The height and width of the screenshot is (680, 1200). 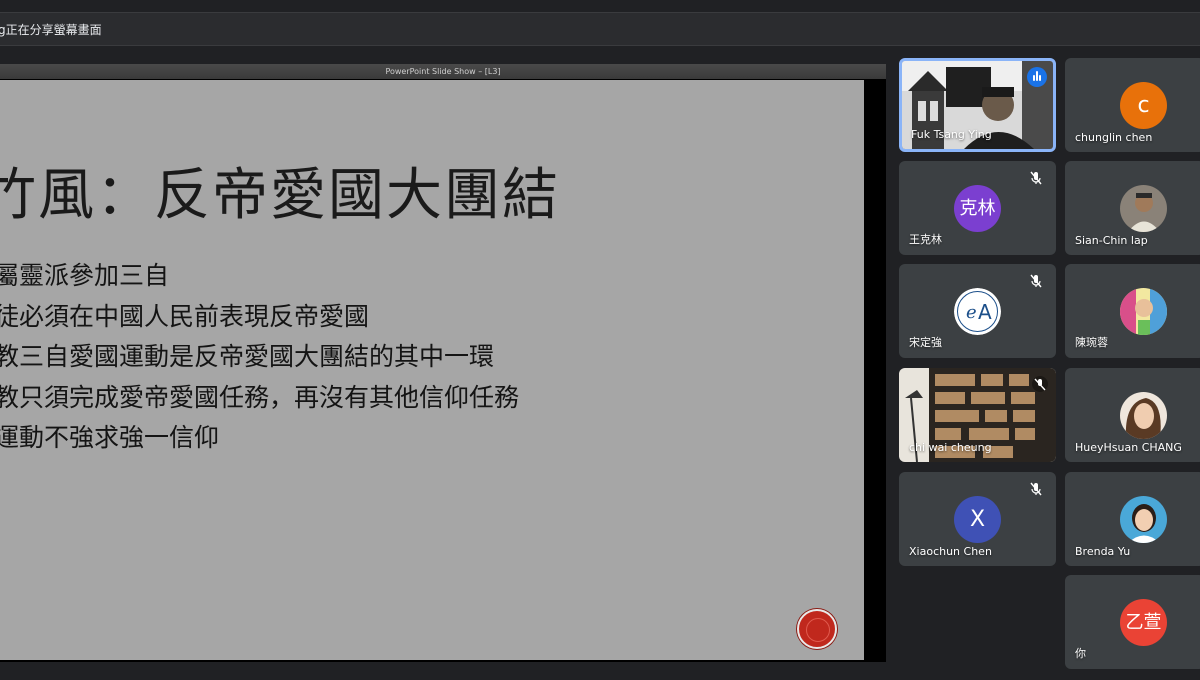 What do you see at coordinates (185, 316) in the screenshot?
I see `slide-bullet: 徒必須在中國人民前表現反帝愛國` at bounding box center [185, 316].